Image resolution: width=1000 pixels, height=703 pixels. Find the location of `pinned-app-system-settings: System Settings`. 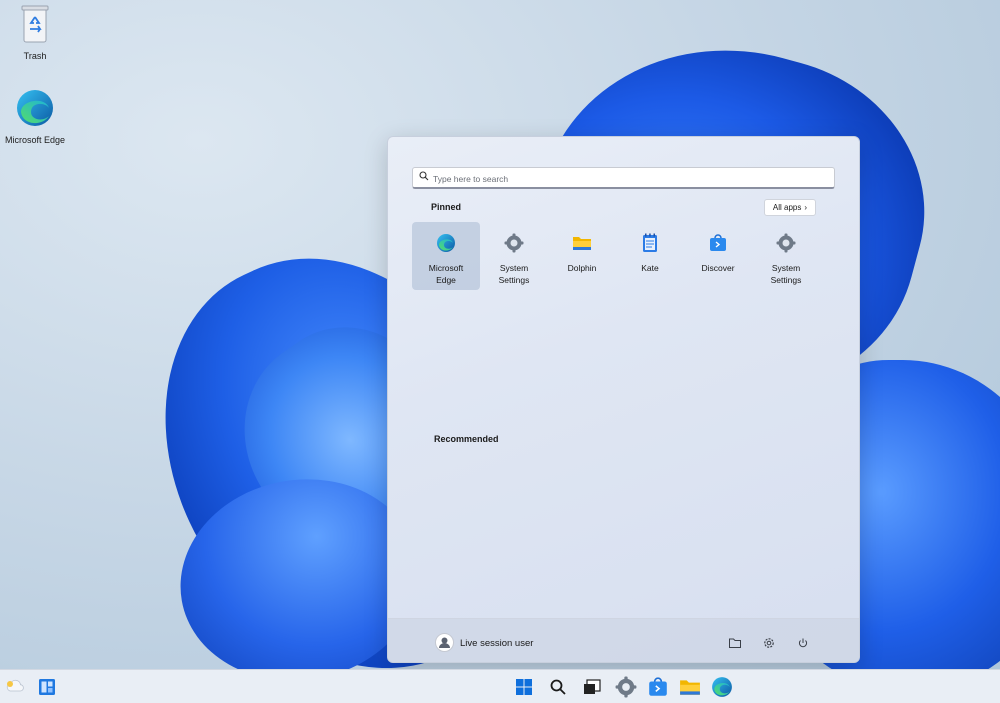

pinned-app-system-settings: System Settings is located at coordinates (514, 256).